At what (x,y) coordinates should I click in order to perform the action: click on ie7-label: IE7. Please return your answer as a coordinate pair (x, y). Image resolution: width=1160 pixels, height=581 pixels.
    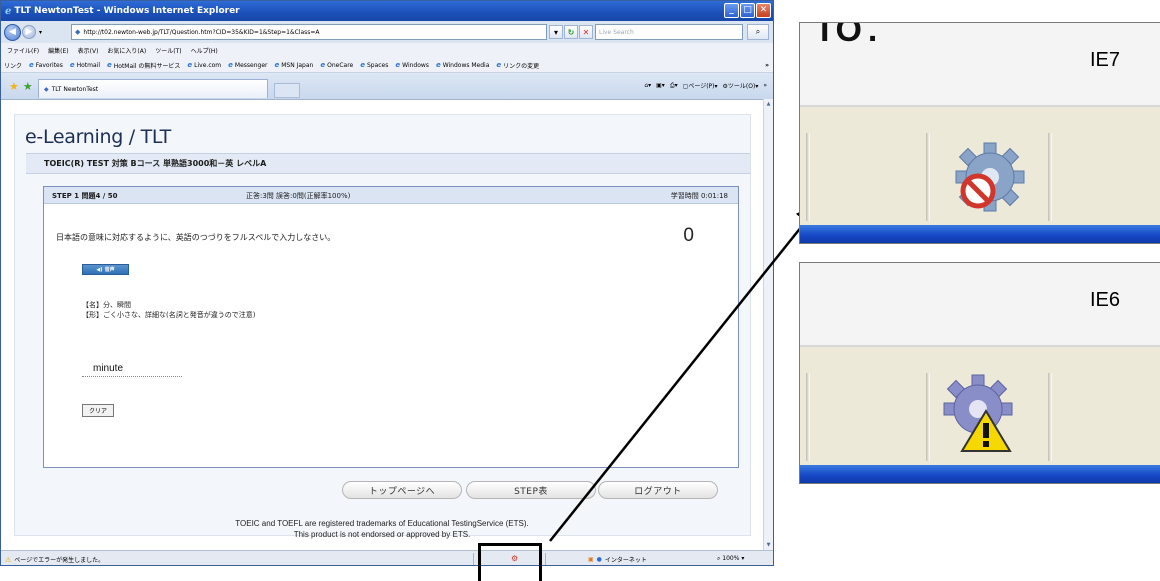
    Looking at the image, I should click on (1105, 60).